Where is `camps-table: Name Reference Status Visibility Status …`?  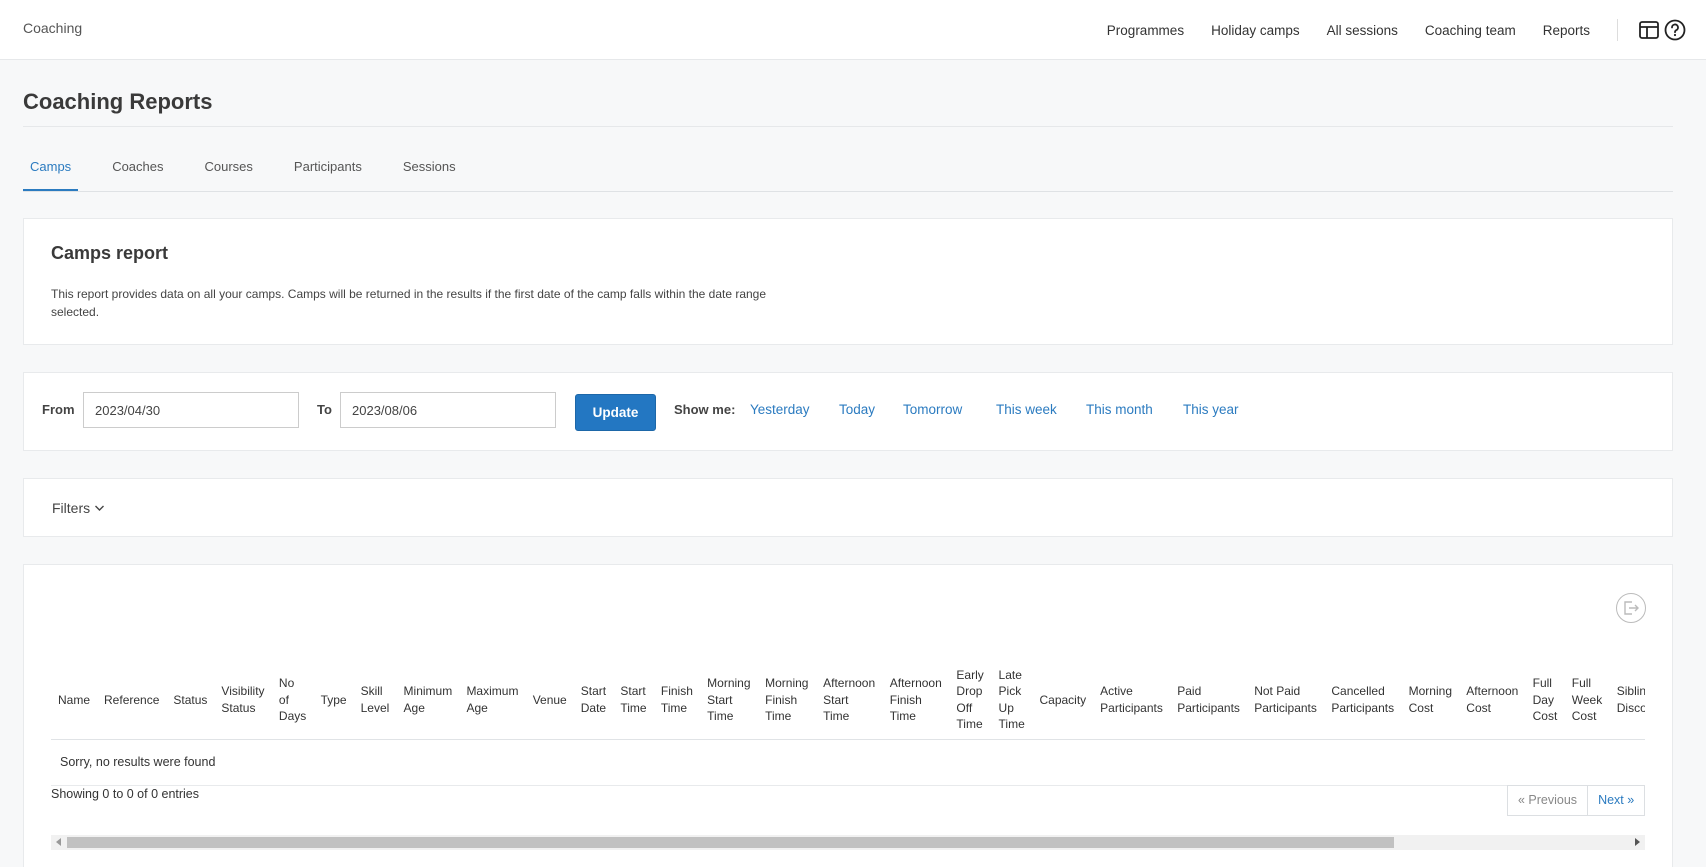 camps-table: Name Reference Status Visibility Status … is located at coordinates (848, 723).